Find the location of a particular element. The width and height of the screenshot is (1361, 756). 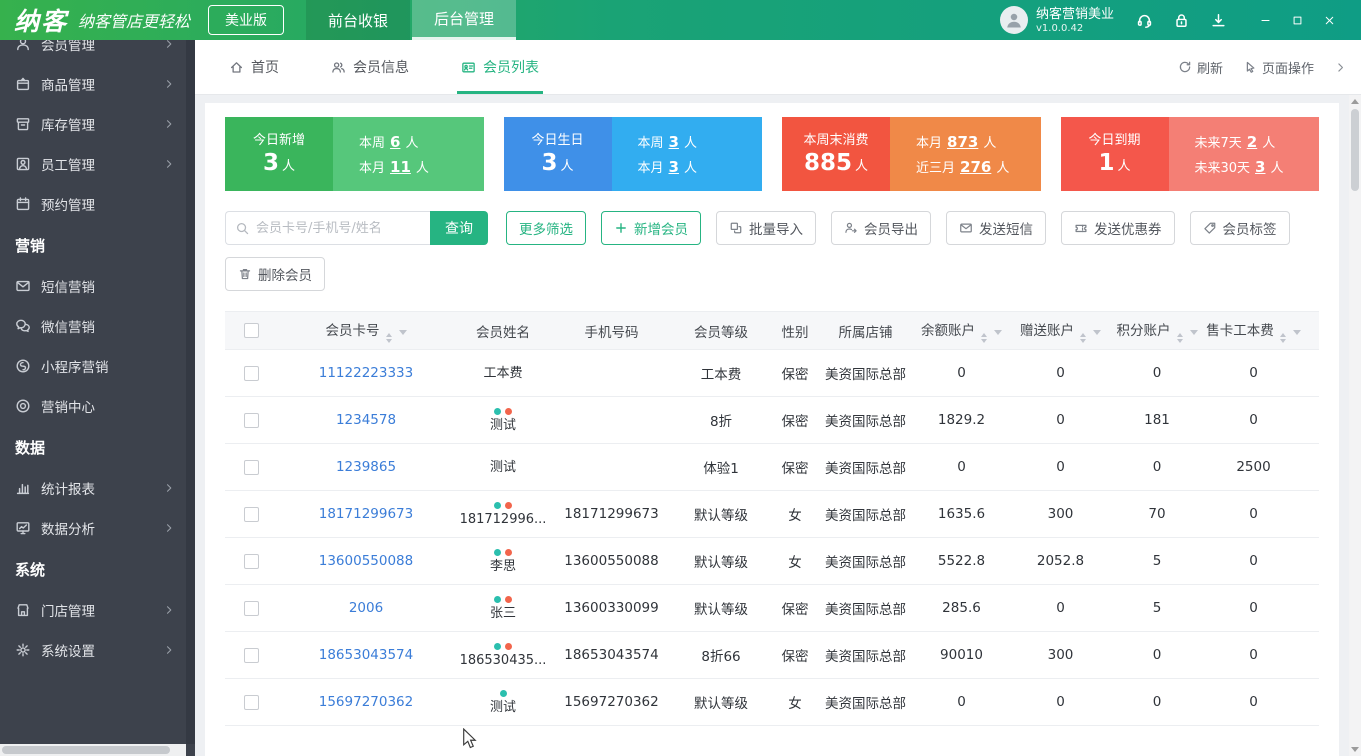

more-filter-button: 更多筛选 is located at coordinates (546, 228).